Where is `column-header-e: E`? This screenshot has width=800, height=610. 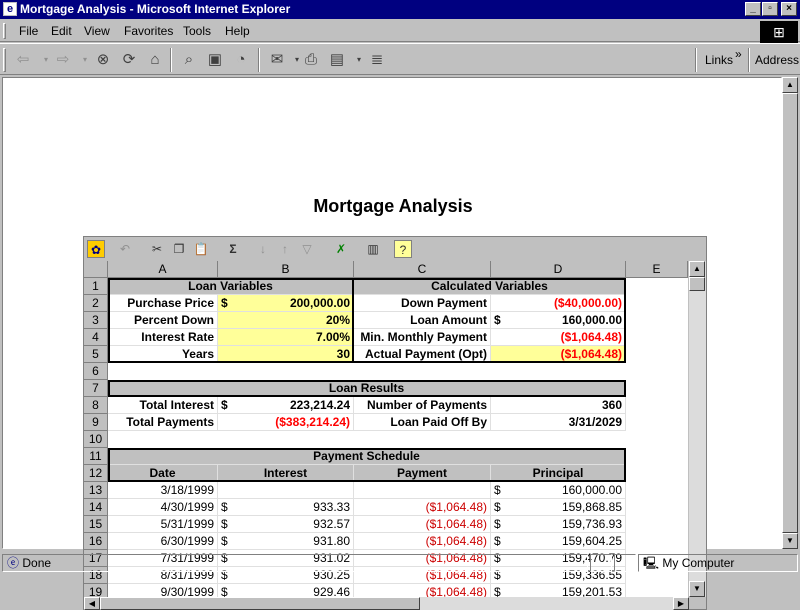
column-header-e: E is located at coordinates (657, 269).